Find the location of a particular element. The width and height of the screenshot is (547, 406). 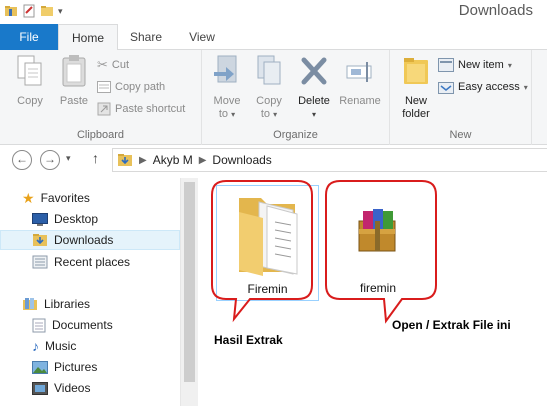

window-title: Downloads is located at coordinates (495, 10).